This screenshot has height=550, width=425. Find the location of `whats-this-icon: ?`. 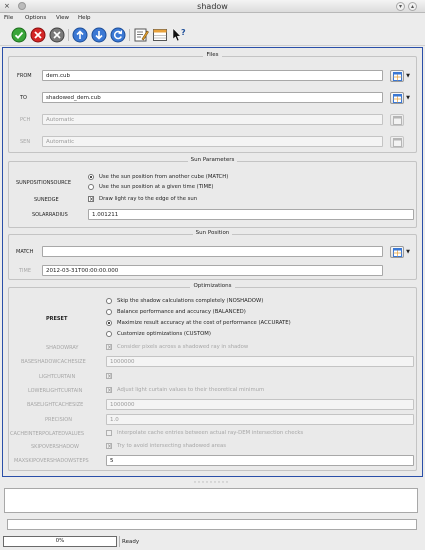

whats-this-icon: ? is located at coordinates (179, 35).